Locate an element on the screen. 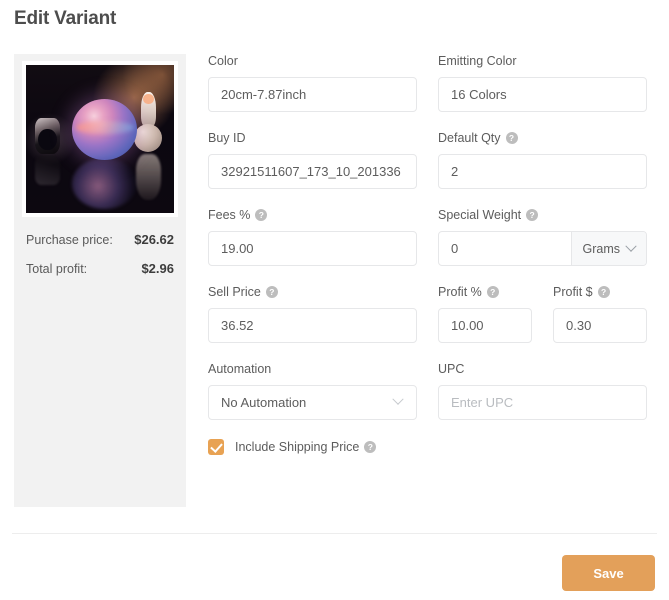  image-astronaut-figure is located at coordinates (149, 109).